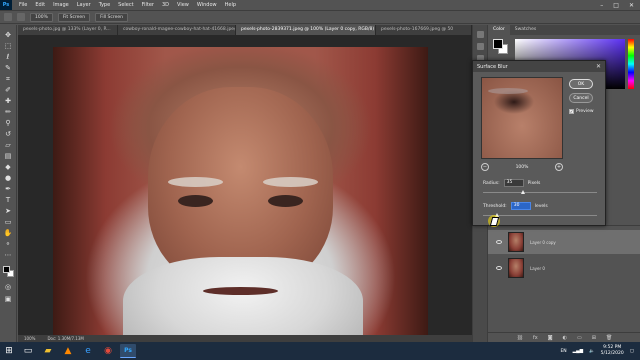  I want to click on adjustment-icon: ◐, so click(565, 338).